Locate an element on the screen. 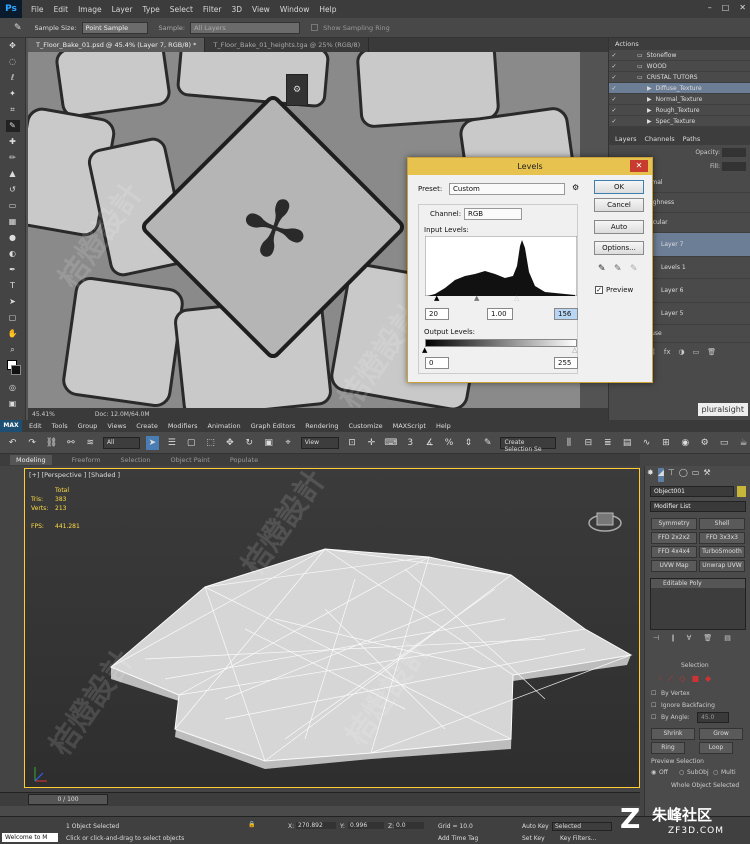 The width and height of the screenshot is (750, 844). move-tool-icon: ✥ is located at coordinates (13, 46).